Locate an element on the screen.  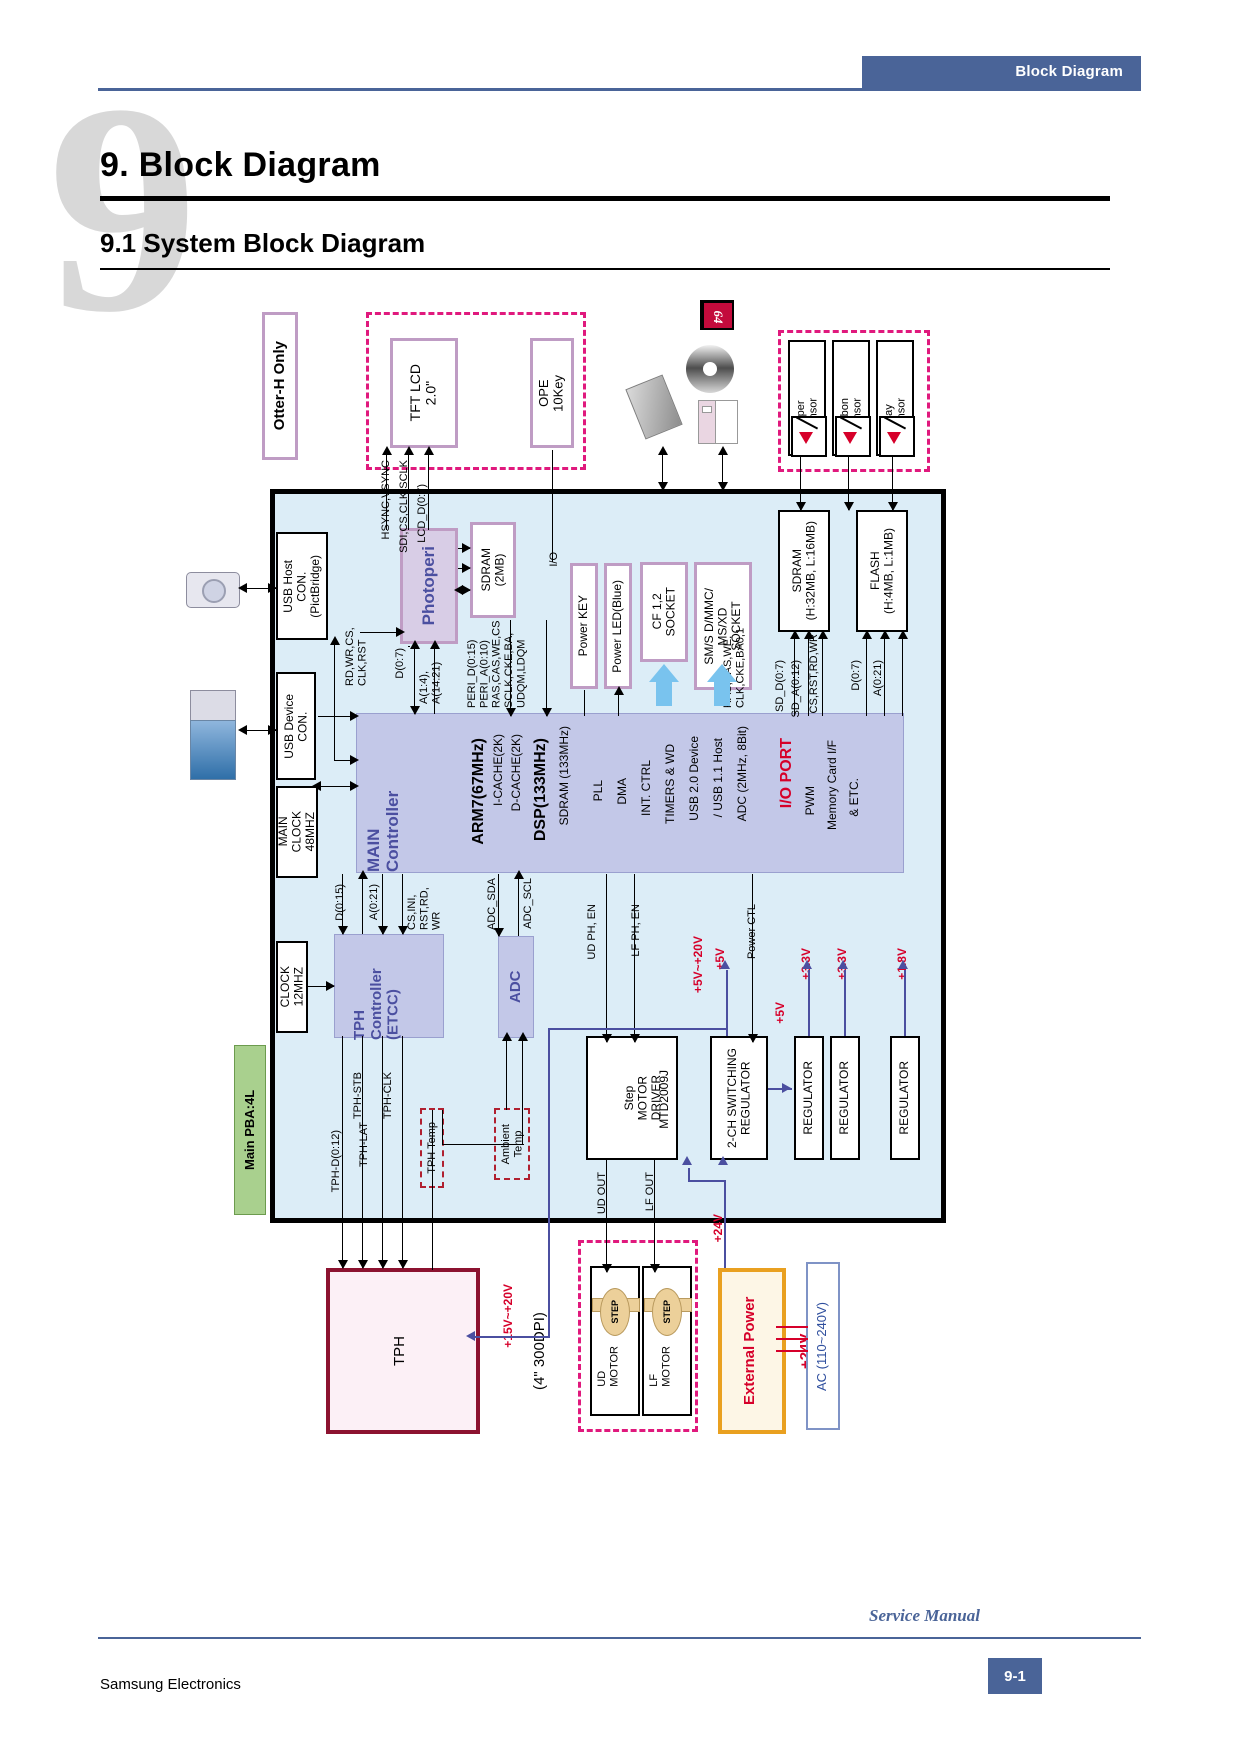
manual-label: Service Manual is located at coordinates (924, 1615).